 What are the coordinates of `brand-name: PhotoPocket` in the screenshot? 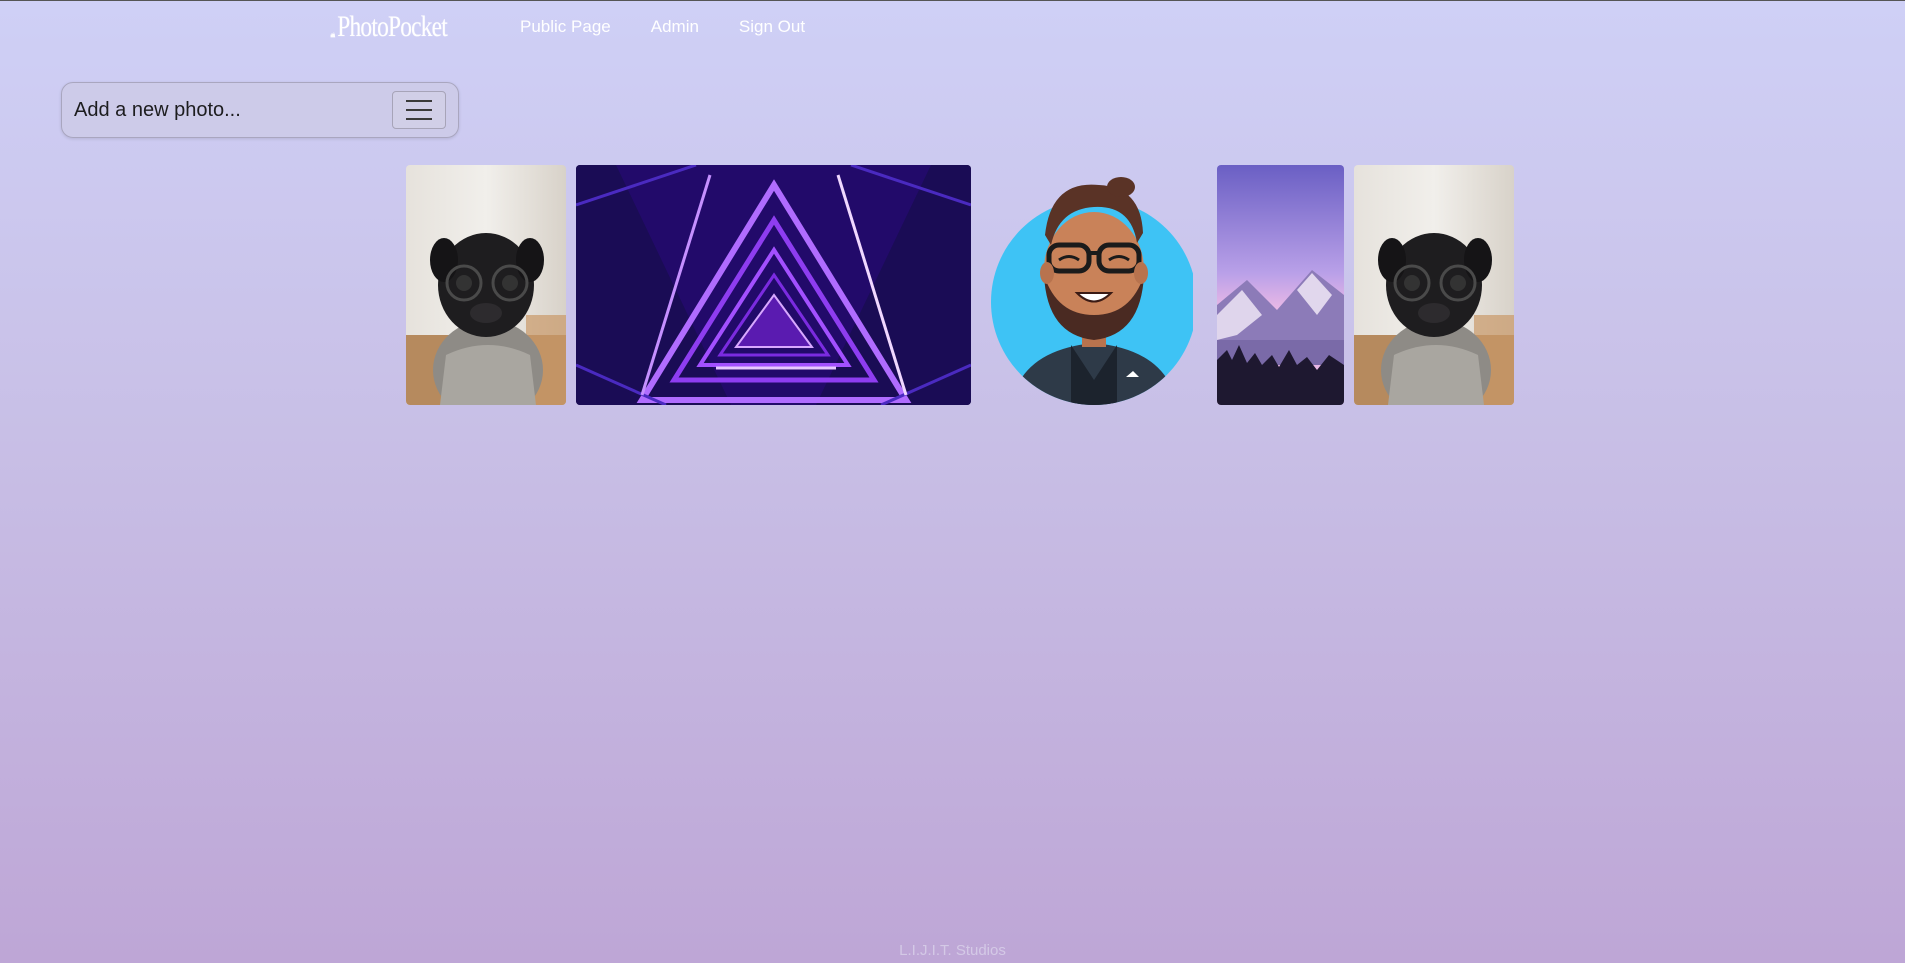 It's located at (392, 26).